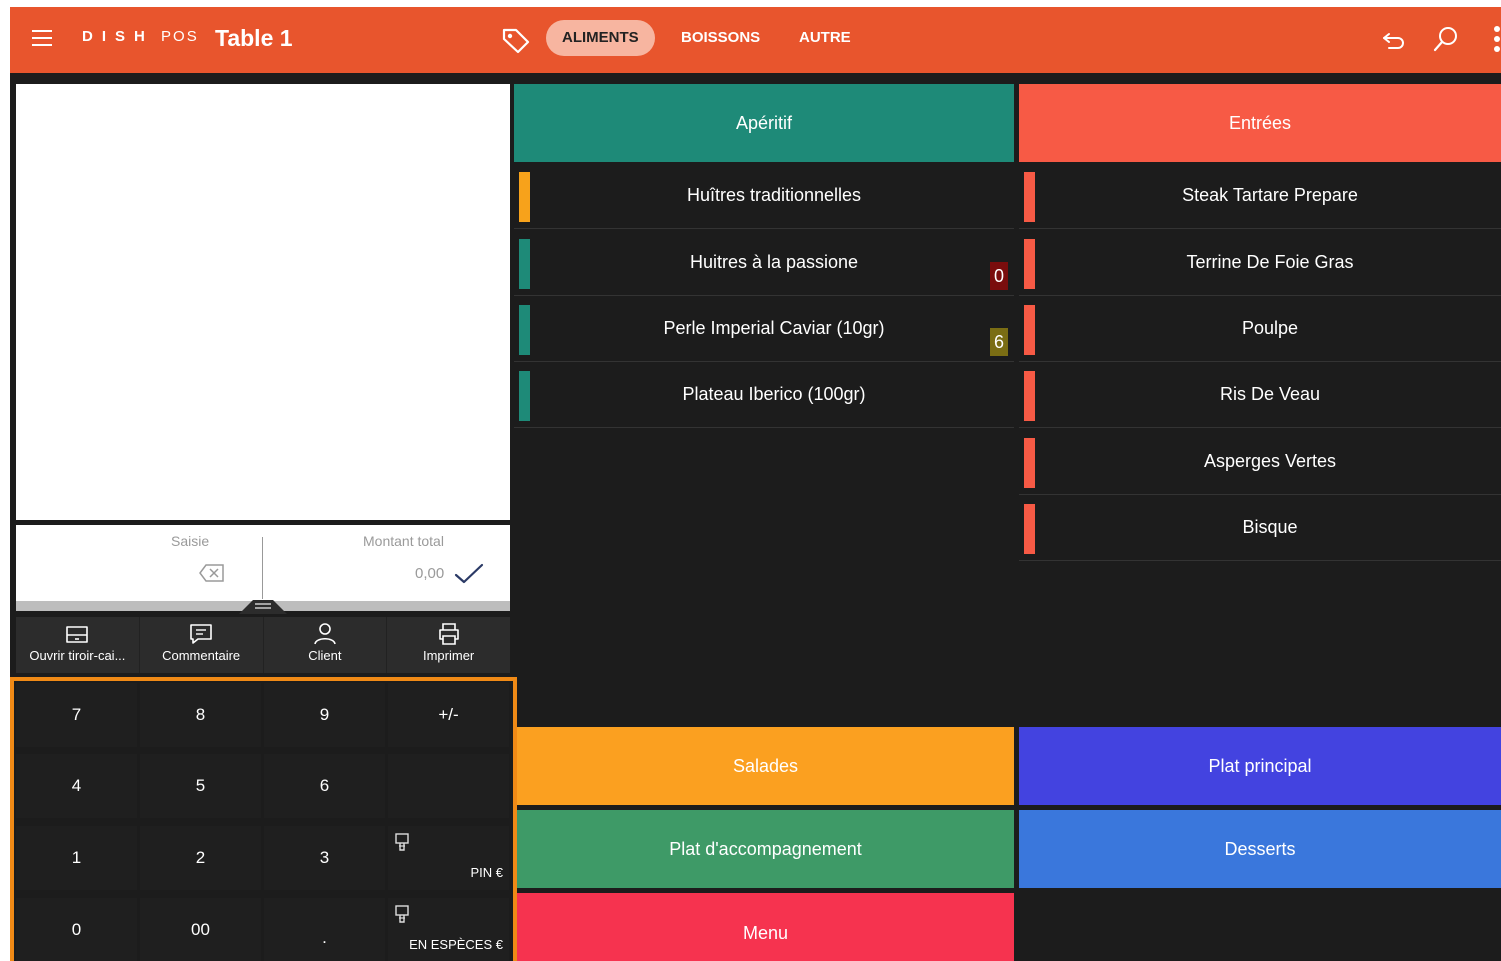 Image resolution: width=1501 pixels, height=961 pixels. Describe the element at coordinates (76, 929) in the screenshot. I see `key-0: 0` at that location.